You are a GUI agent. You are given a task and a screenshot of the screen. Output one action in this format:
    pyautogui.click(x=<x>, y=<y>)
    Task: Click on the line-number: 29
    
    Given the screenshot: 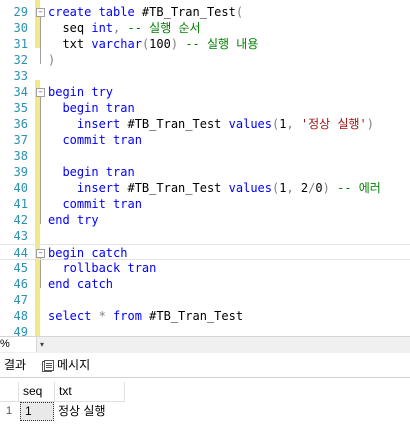 What is the action you would take?
    pyautogui.click(x=20, y=12)
    